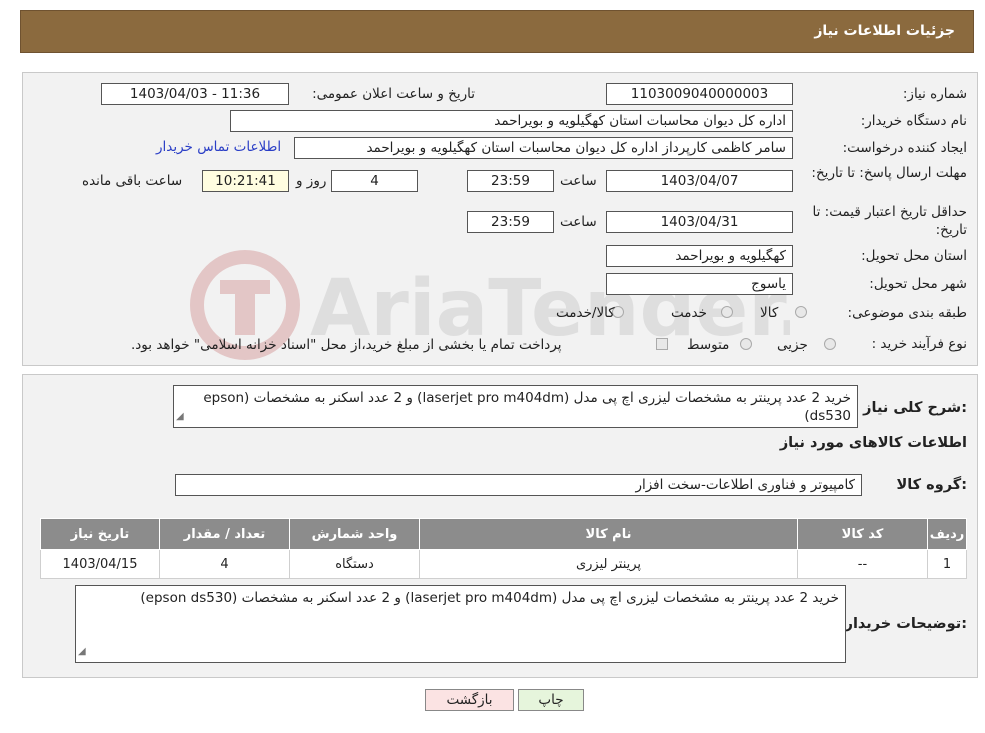  What do you see at coordinates (769, 313) in the screenshot?
I see `category-option-goods: کالا` at bounding box center [769, 313].